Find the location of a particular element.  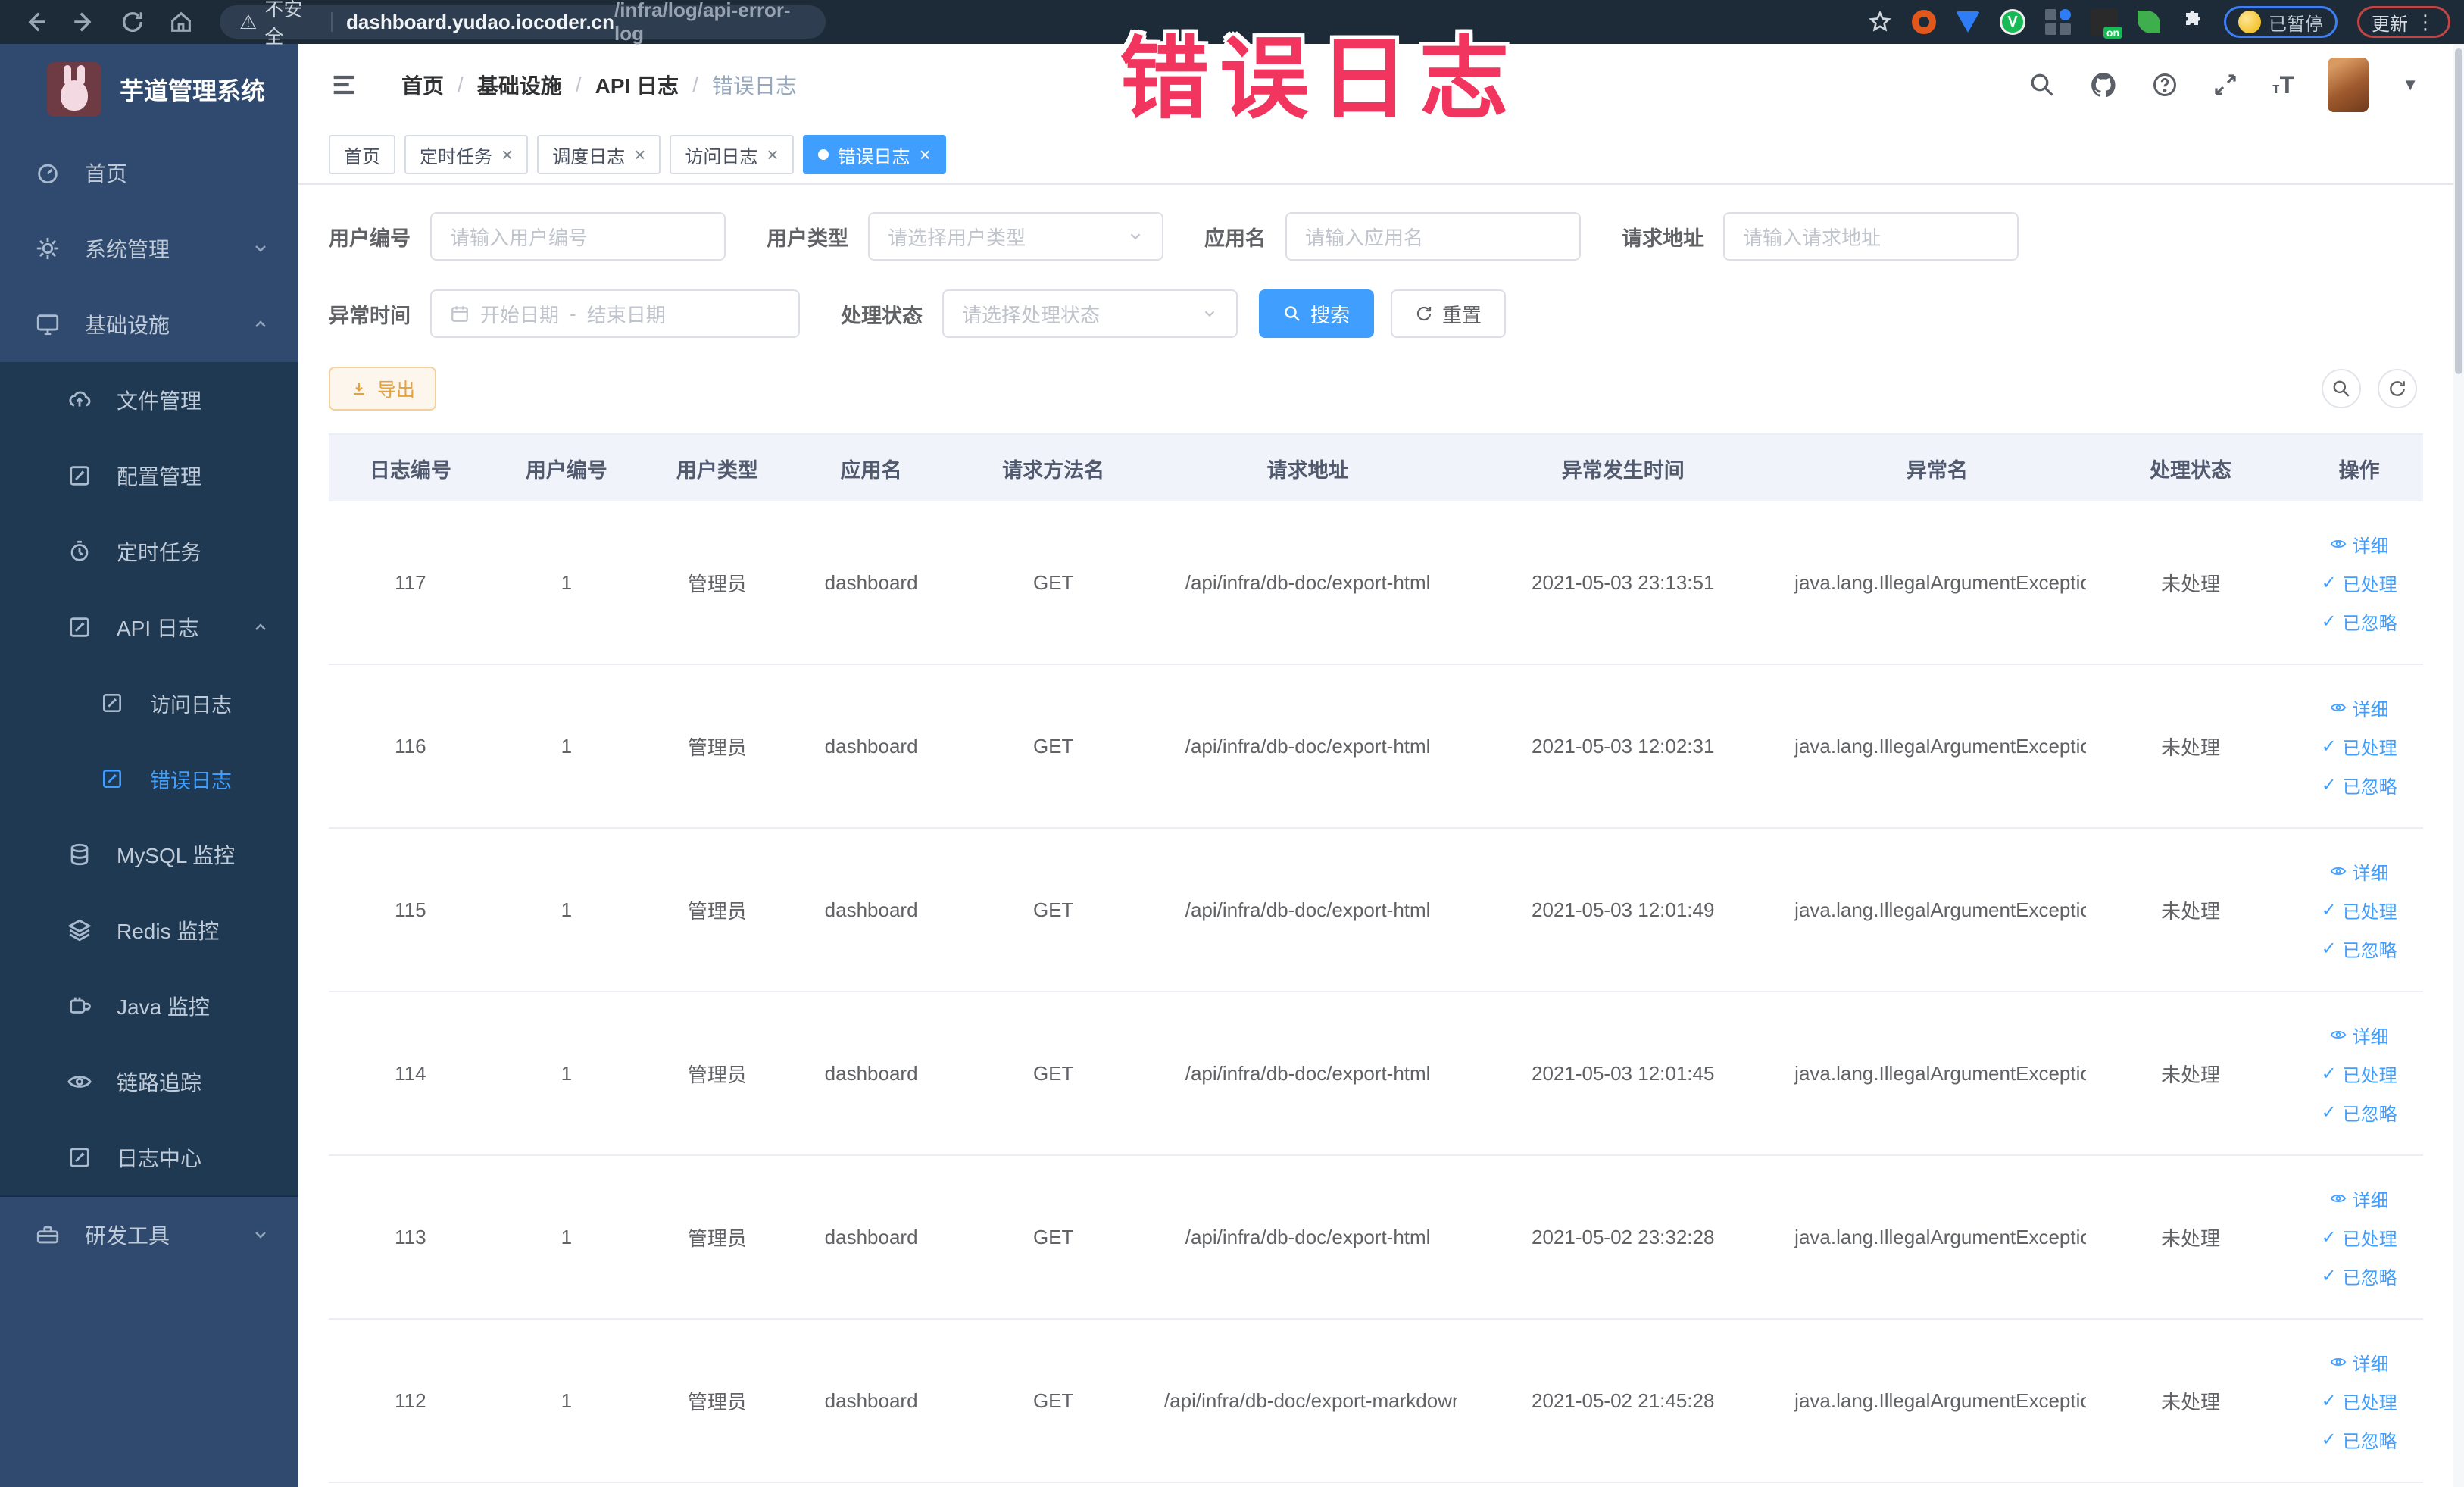

sidebar-item-infra: 基础设施 is located at coordinates (149, 324).